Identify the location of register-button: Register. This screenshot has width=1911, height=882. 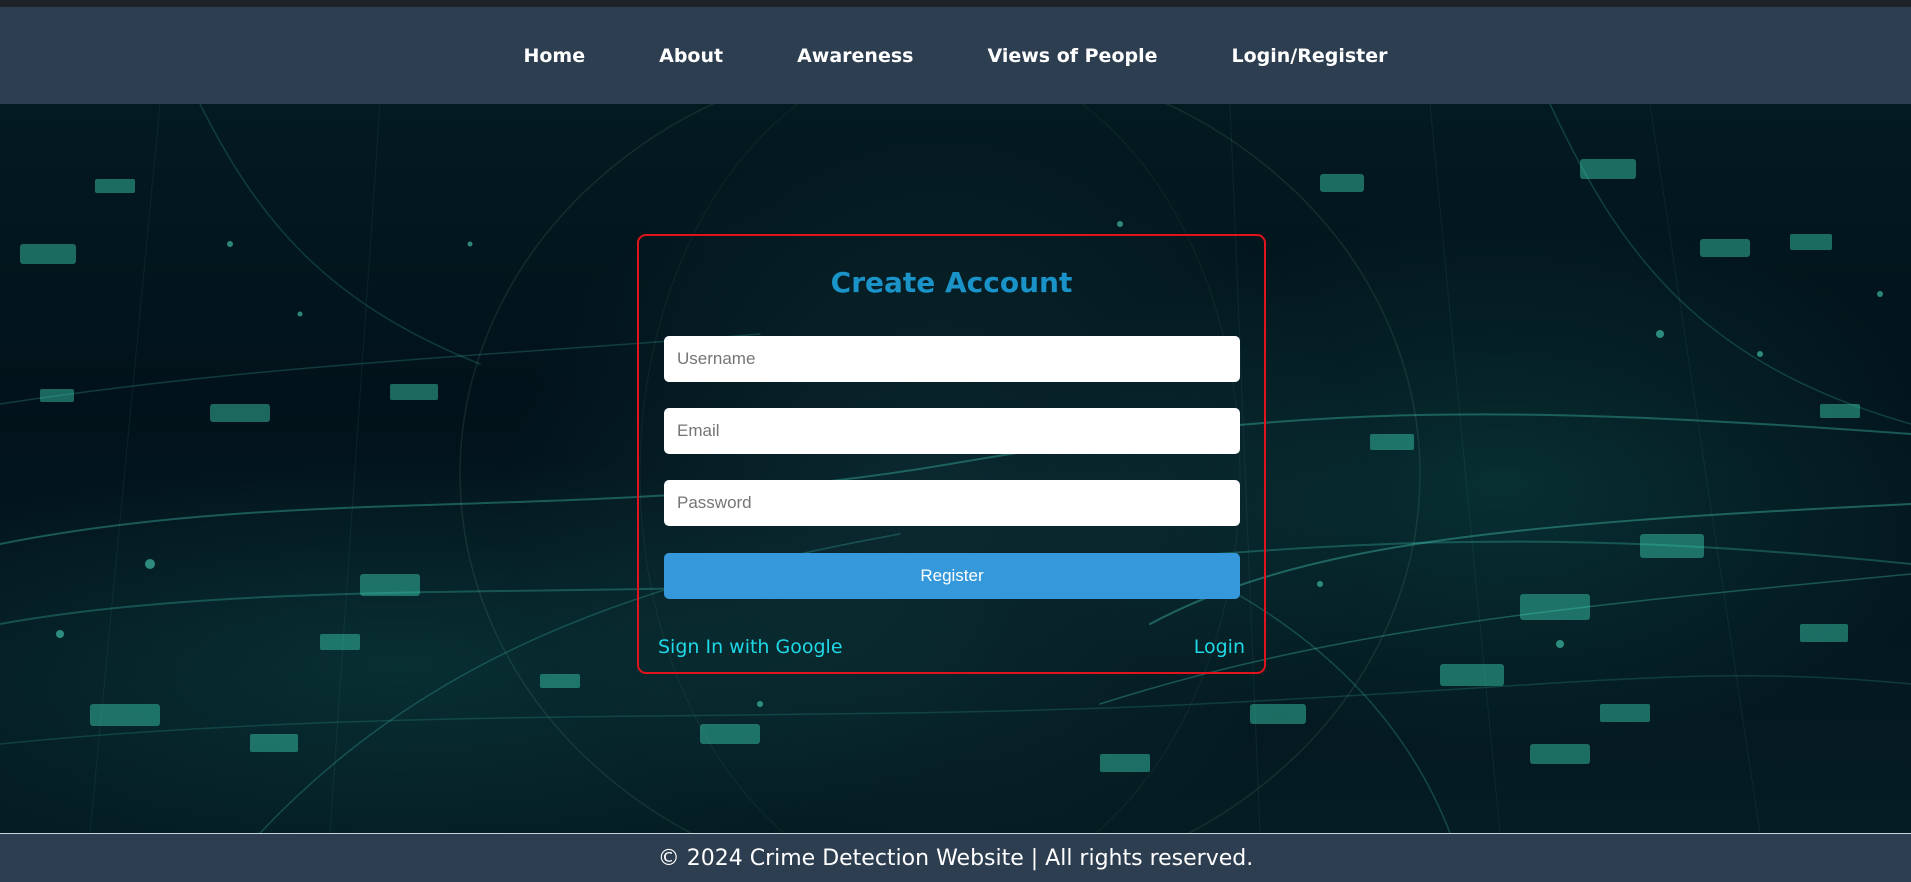
(952, 576).